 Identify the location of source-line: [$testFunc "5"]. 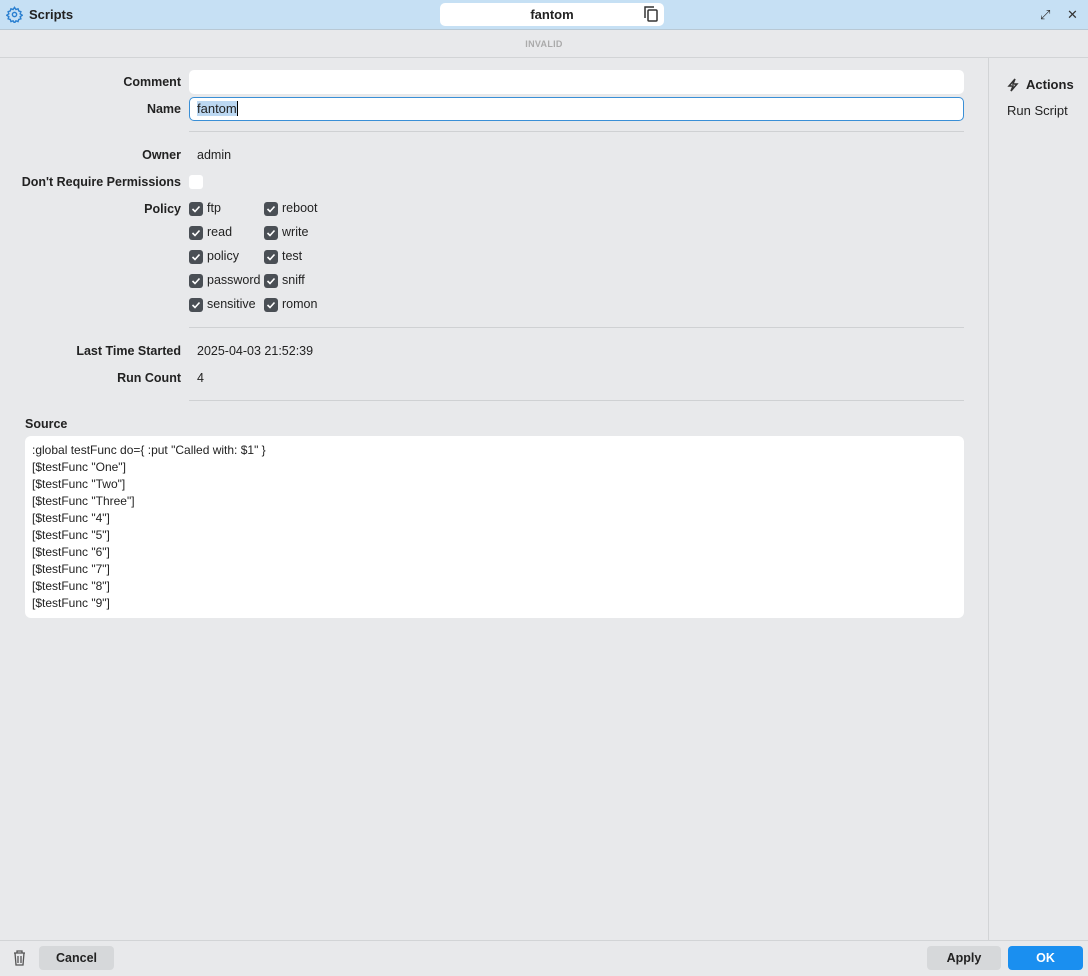
(71, 535).